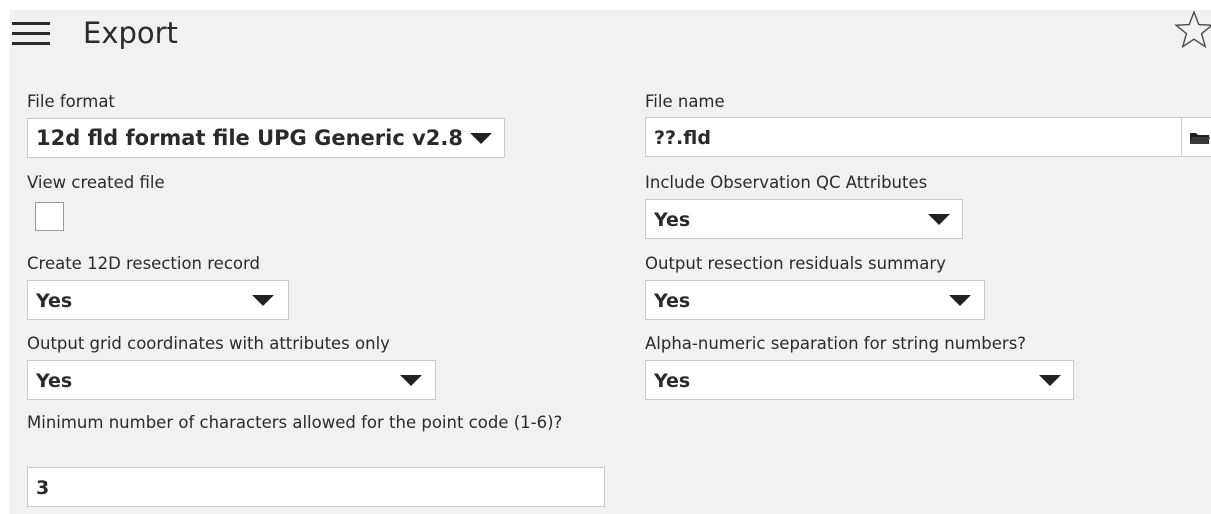 The image size is (1211, 514). Describe the element at coordinates (682, 138) in the screenshot. I see `file-name-value: ??.fld` at that location.